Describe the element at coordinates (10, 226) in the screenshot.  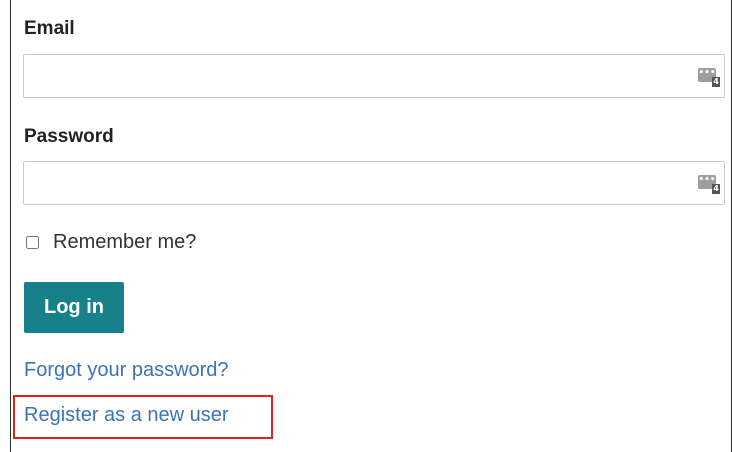
I see `frame-left-border` at that location.